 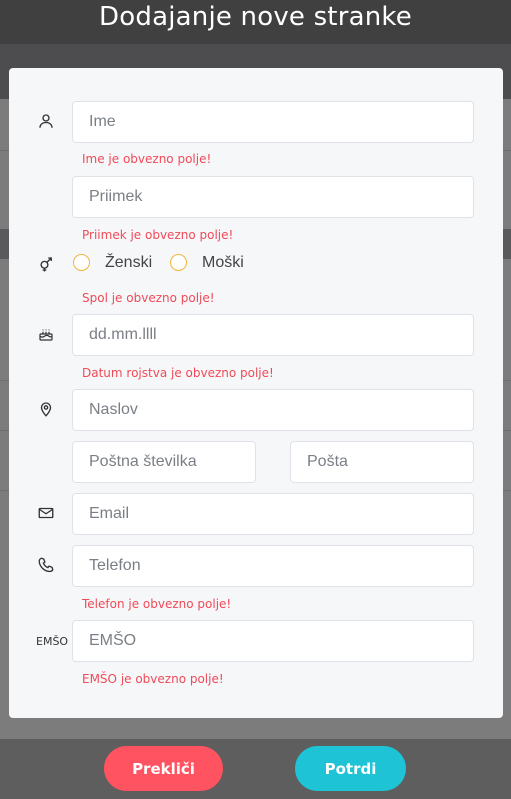 I want to click on first-name-input: Ime, so click(x=273, y=122).